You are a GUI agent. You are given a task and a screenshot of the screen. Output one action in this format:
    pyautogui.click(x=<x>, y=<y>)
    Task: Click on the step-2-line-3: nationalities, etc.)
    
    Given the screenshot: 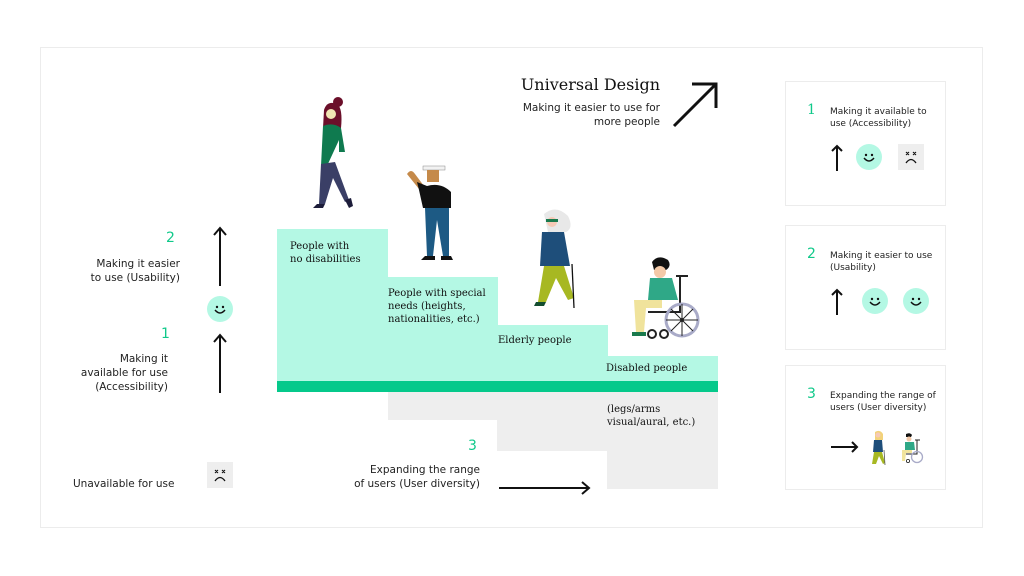 What is the action you would take?
    pyautogui.click(x=434, y=319)
    